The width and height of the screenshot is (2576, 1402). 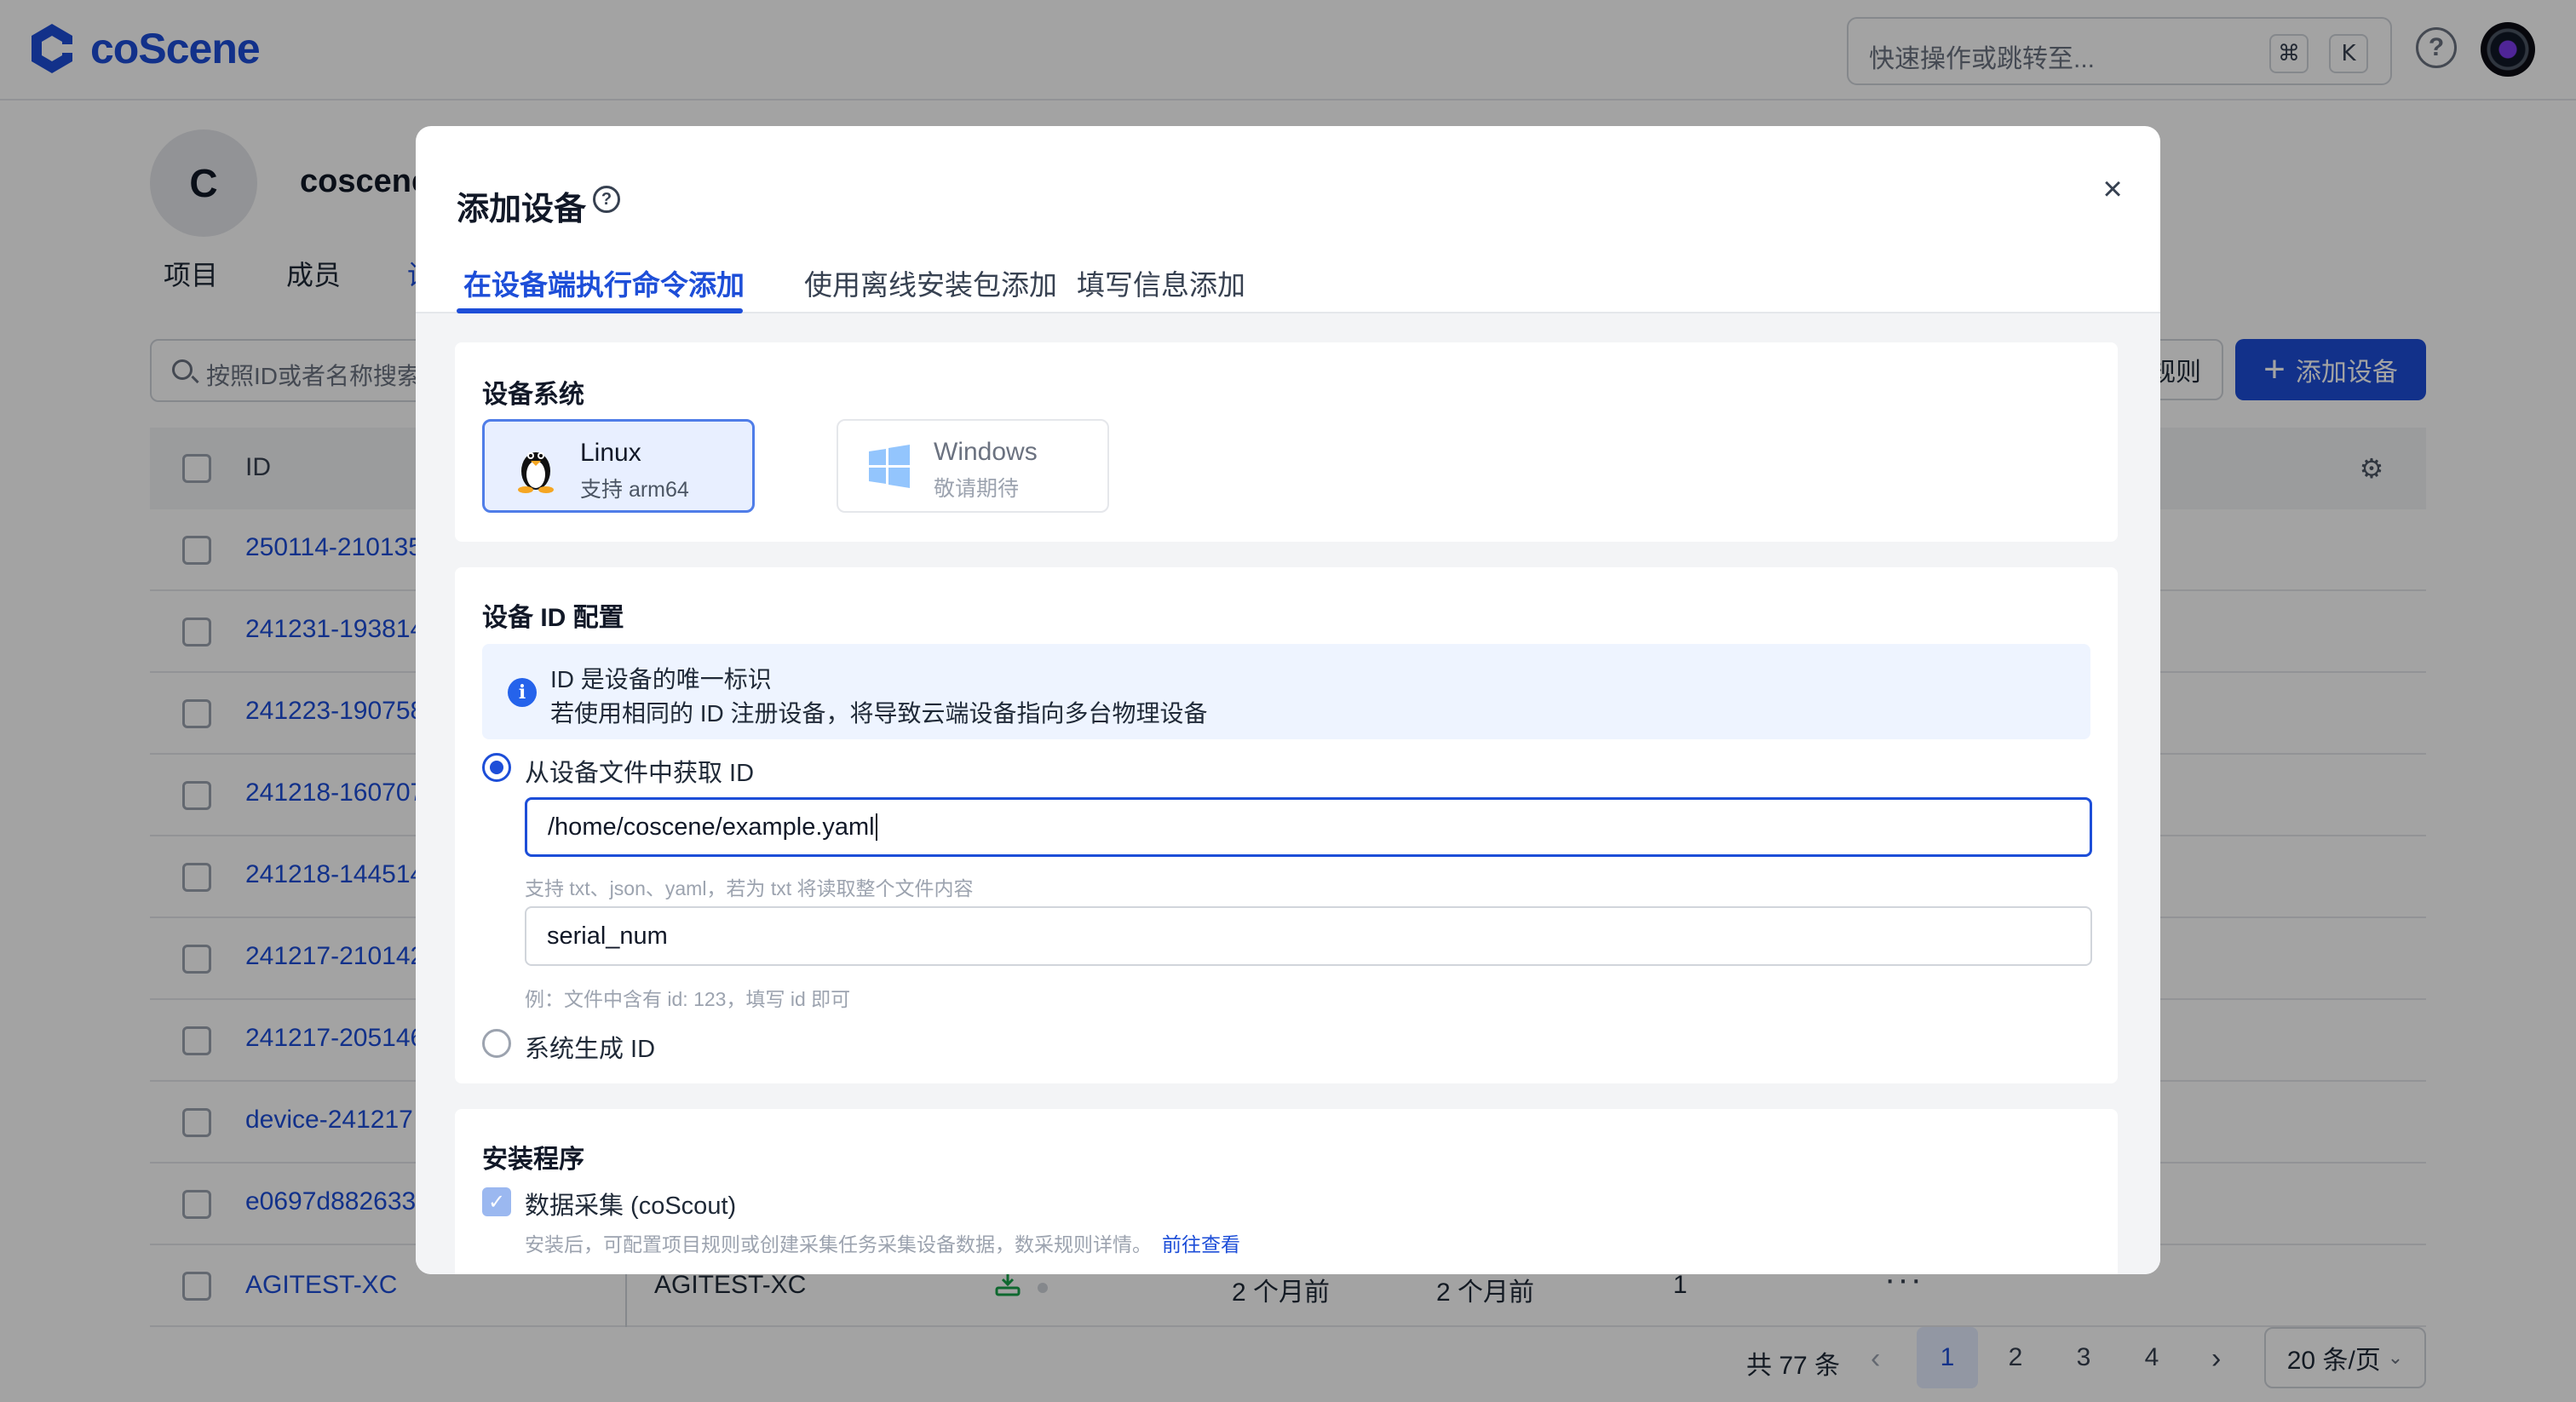 I want to click on info-line-1: ID 是设备的唯一标识, so click(x=661, y=679).